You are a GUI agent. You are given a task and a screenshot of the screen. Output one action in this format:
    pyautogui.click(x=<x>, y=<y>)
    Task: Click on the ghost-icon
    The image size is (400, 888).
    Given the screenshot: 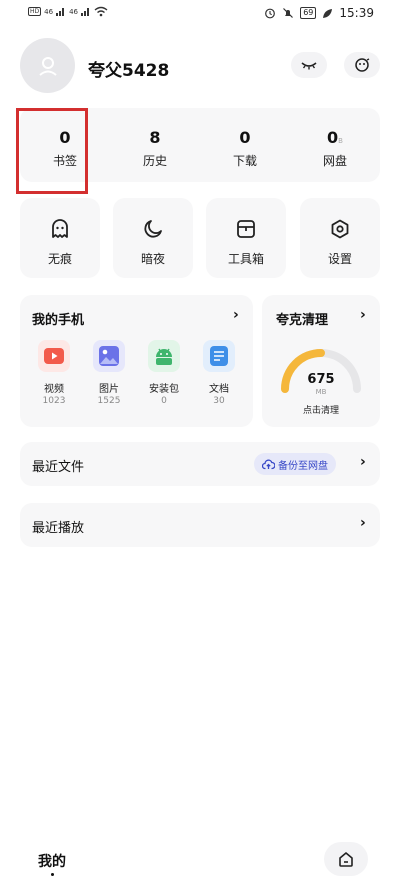 What is the action you would take?
    pyautogui.click(x=60, y=228)
    